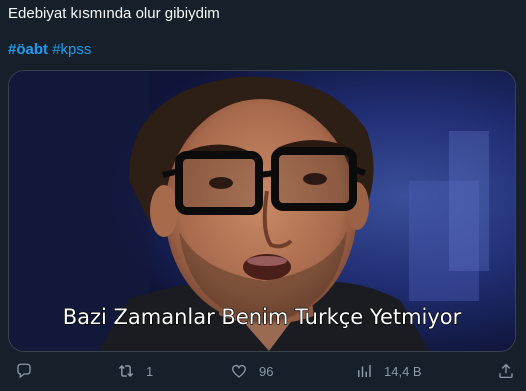 This screenshot has width=526, height=391. What do you see at coordinates (150, 371) in the screenshot?
I see `retweet-count: 1` at bounding box center [150, 371].